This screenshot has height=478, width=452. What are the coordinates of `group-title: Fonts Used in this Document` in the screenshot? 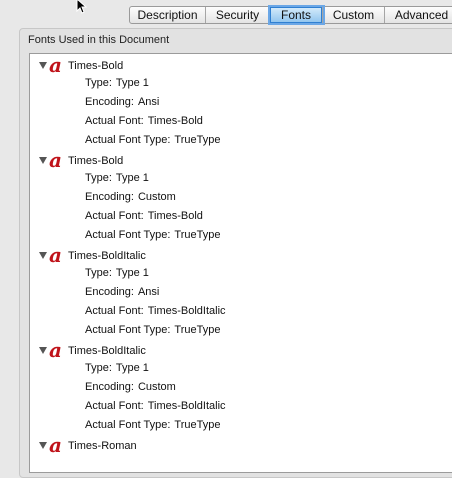 It's located at (99, 40).